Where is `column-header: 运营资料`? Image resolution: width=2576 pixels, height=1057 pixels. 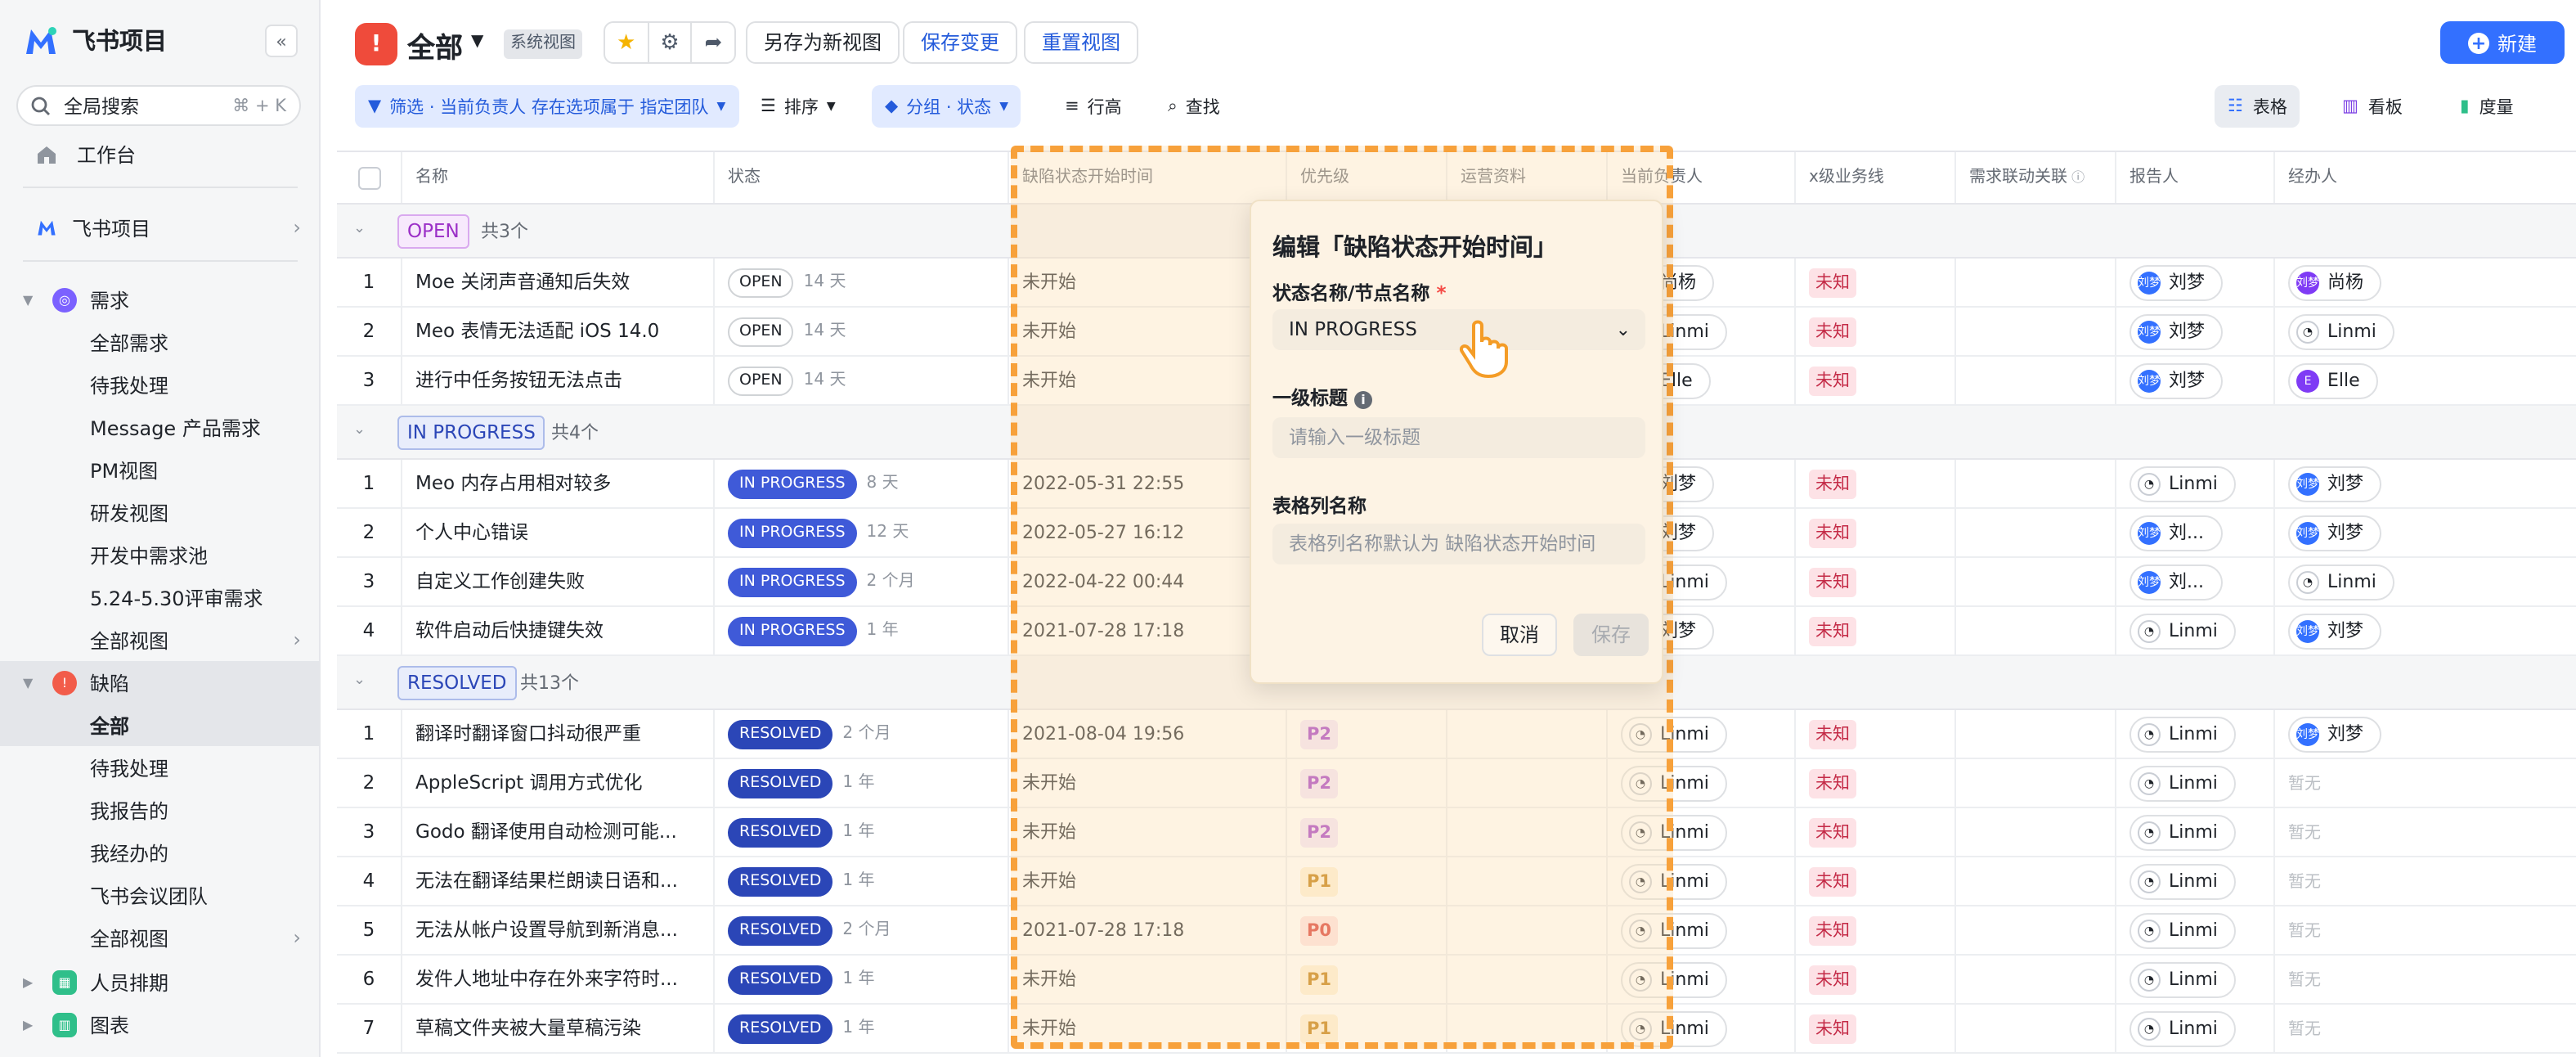 column-header: 运营资料 is located at coordinates (1528, 177).